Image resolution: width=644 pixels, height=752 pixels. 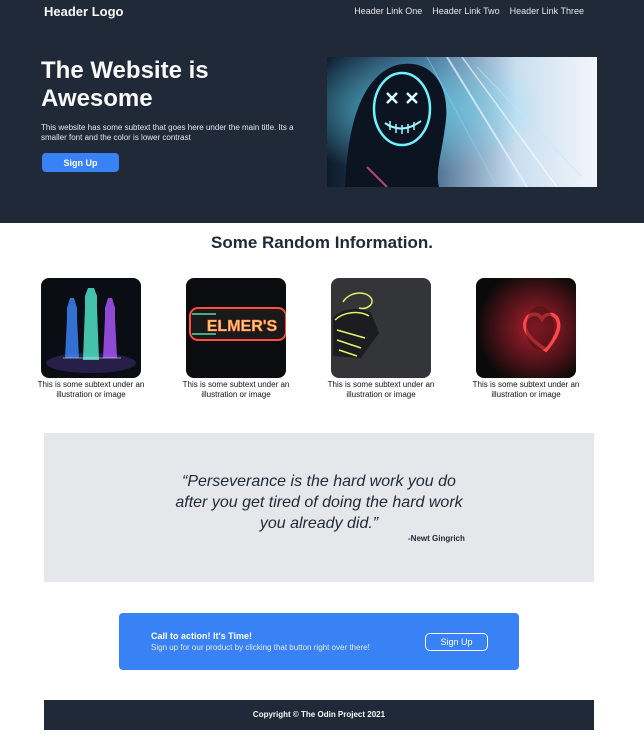 I want to click on neon-mask-icon, so click(x=462, y=122).